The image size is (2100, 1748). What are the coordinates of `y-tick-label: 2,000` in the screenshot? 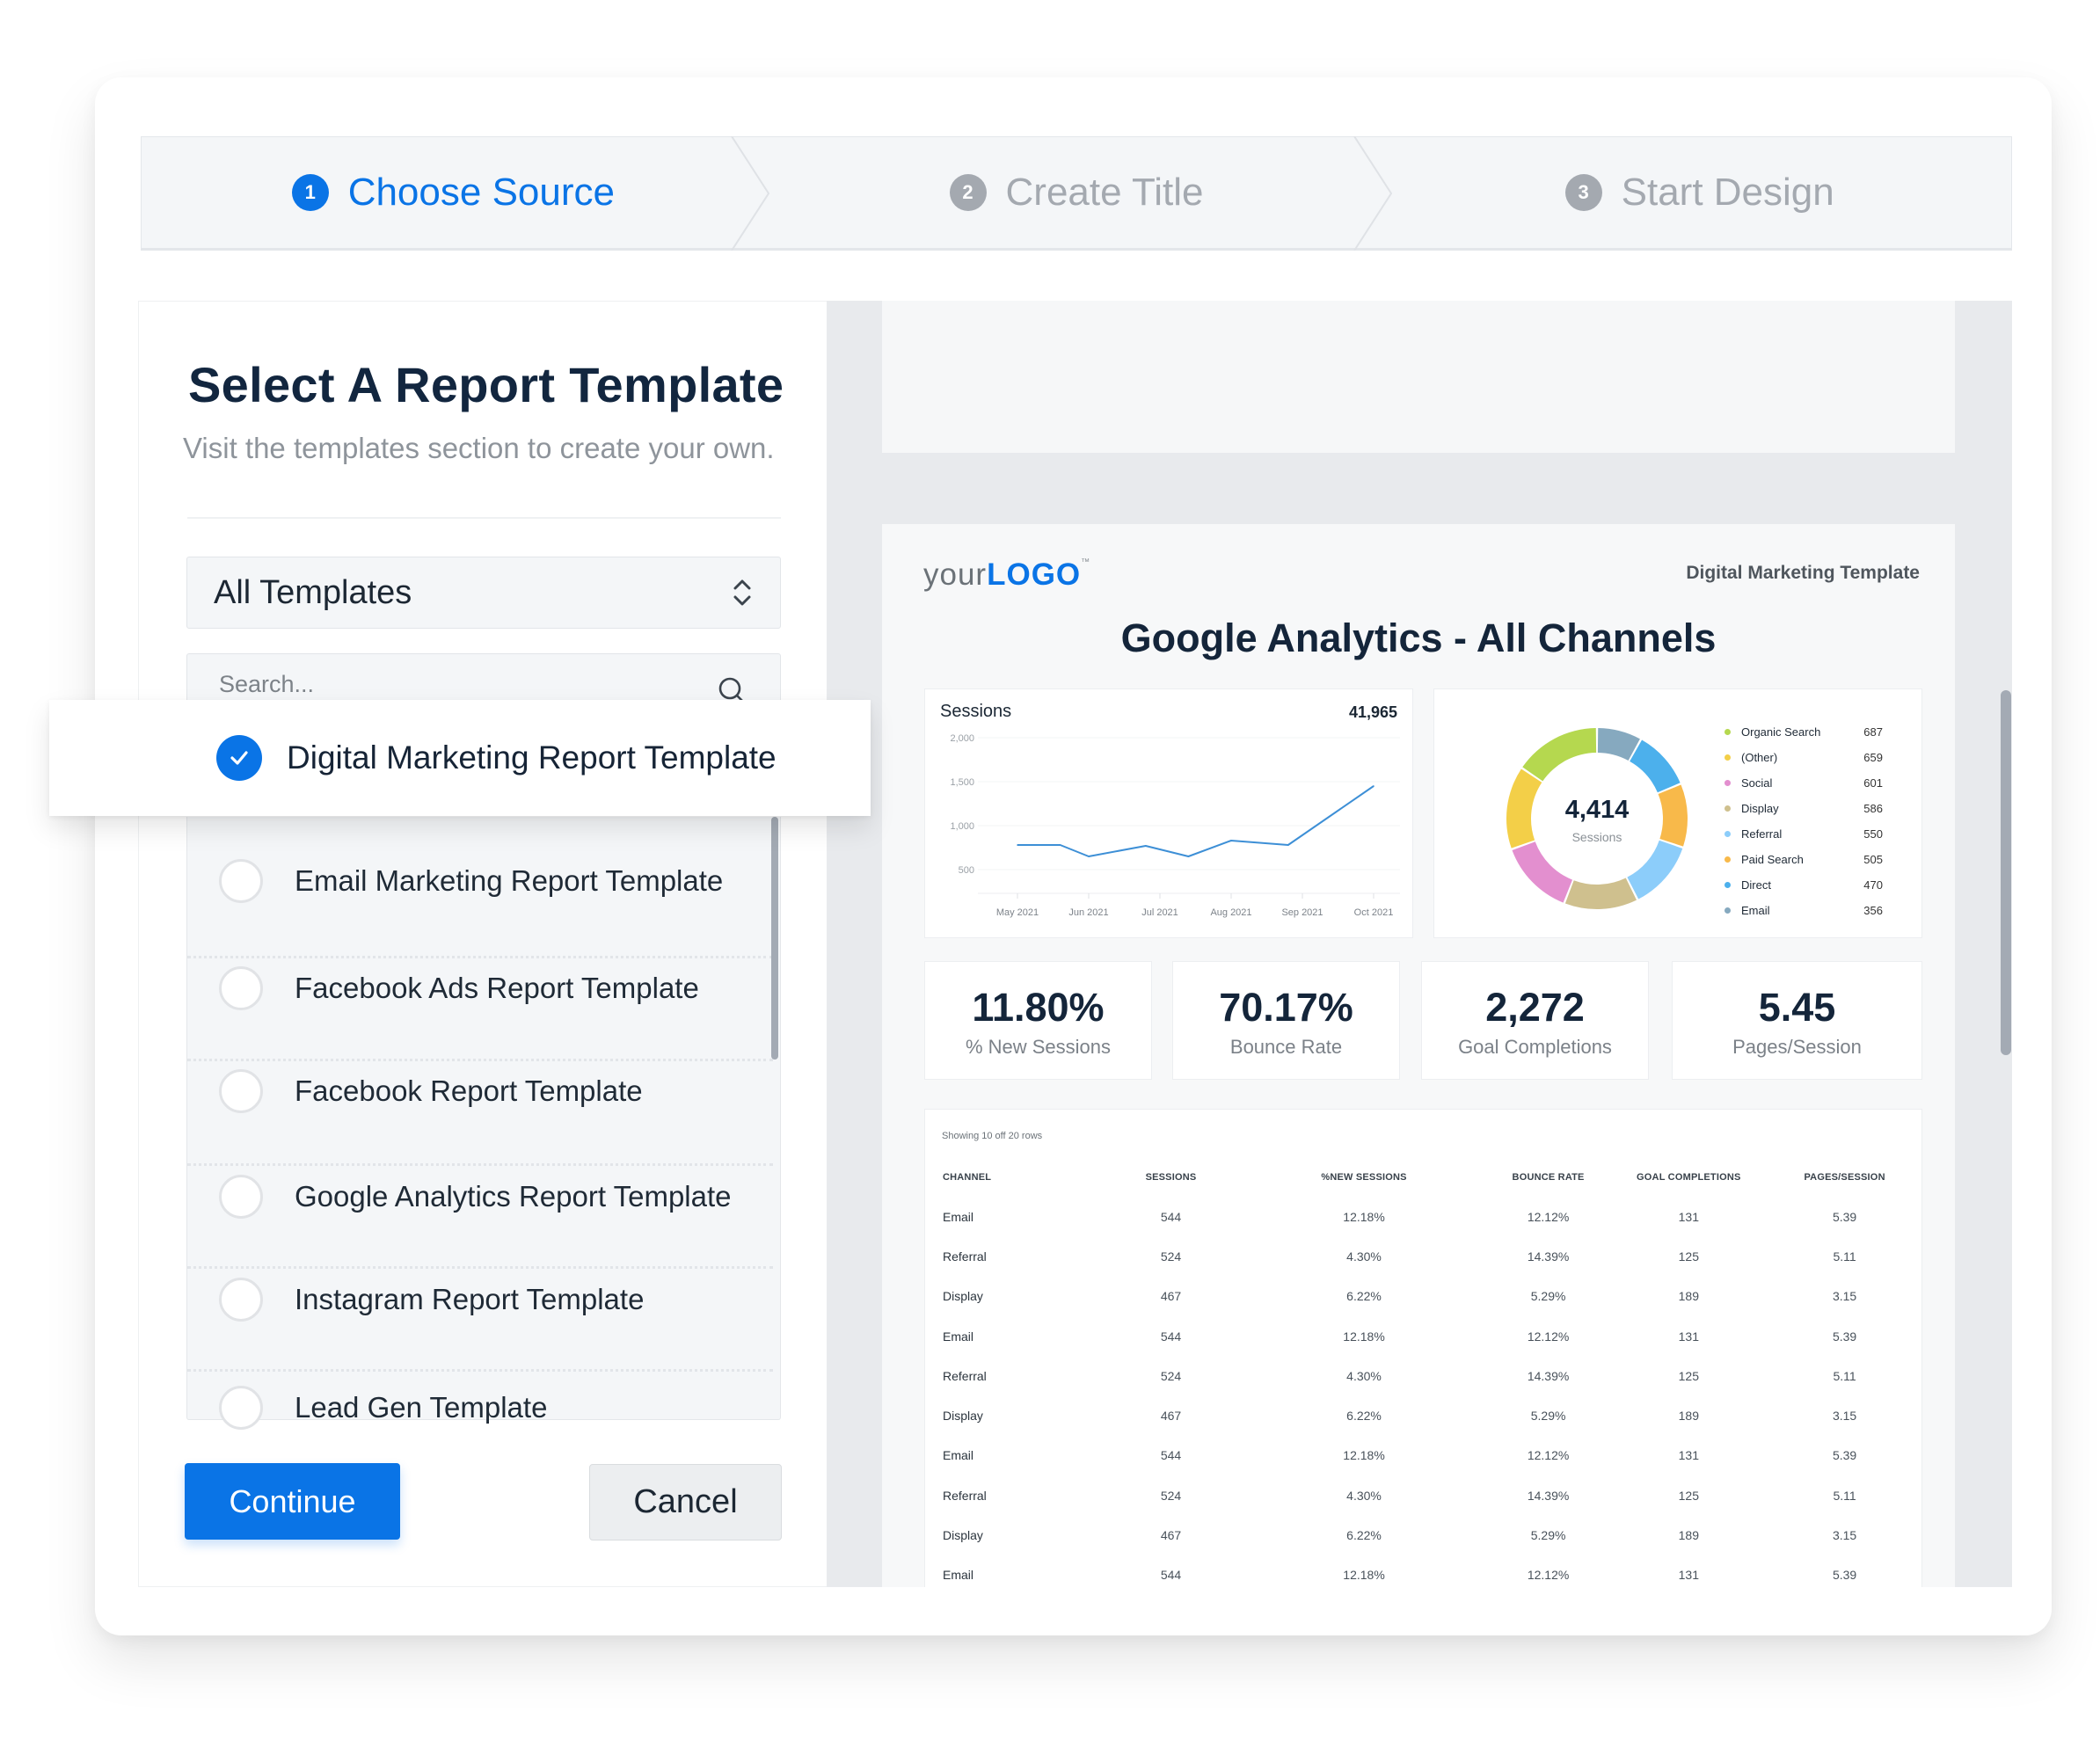 It's located at (962, 738).